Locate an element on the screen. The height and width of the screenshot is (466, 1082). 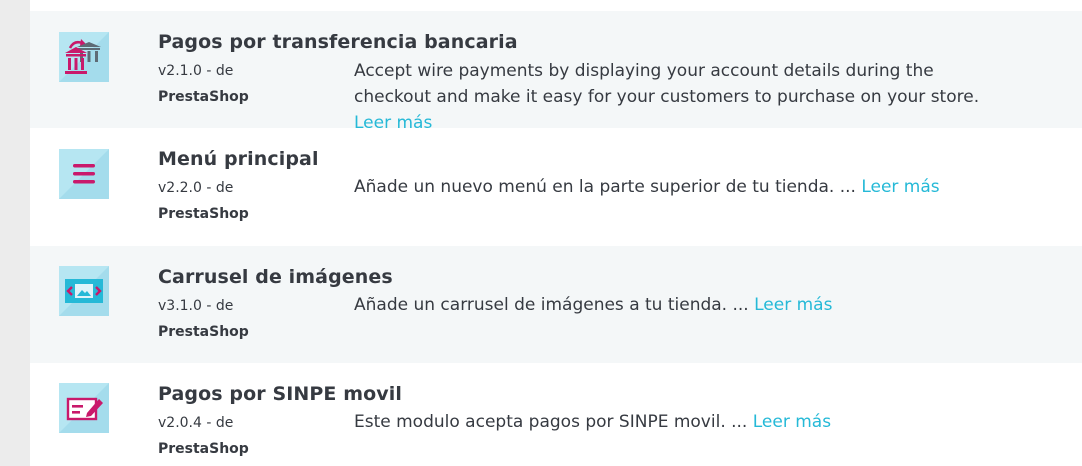
payment-card-icon is located at coordinates (84, 408).